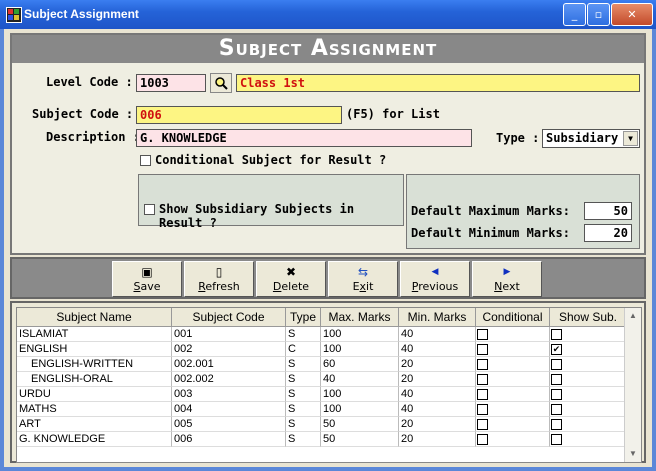  I want to click on previous-button: ◀ Previous, so click(435, 279).